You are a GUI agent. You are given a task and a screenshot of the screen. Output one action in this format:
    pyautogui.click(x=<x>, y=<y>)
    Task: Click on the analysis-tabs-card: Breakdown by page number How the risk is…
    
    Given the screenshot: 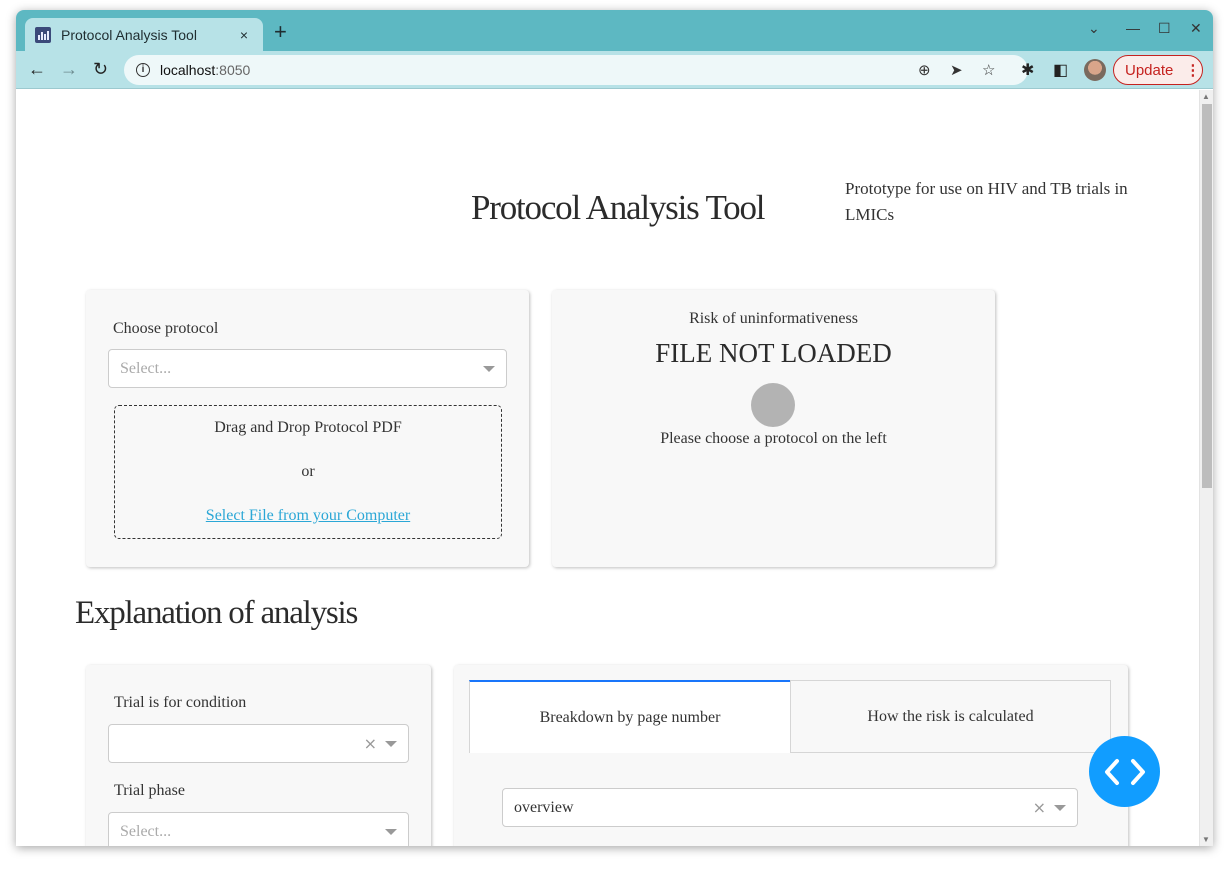 What is the action you would take?
    pyautogui.click(x=791, y=755)
    